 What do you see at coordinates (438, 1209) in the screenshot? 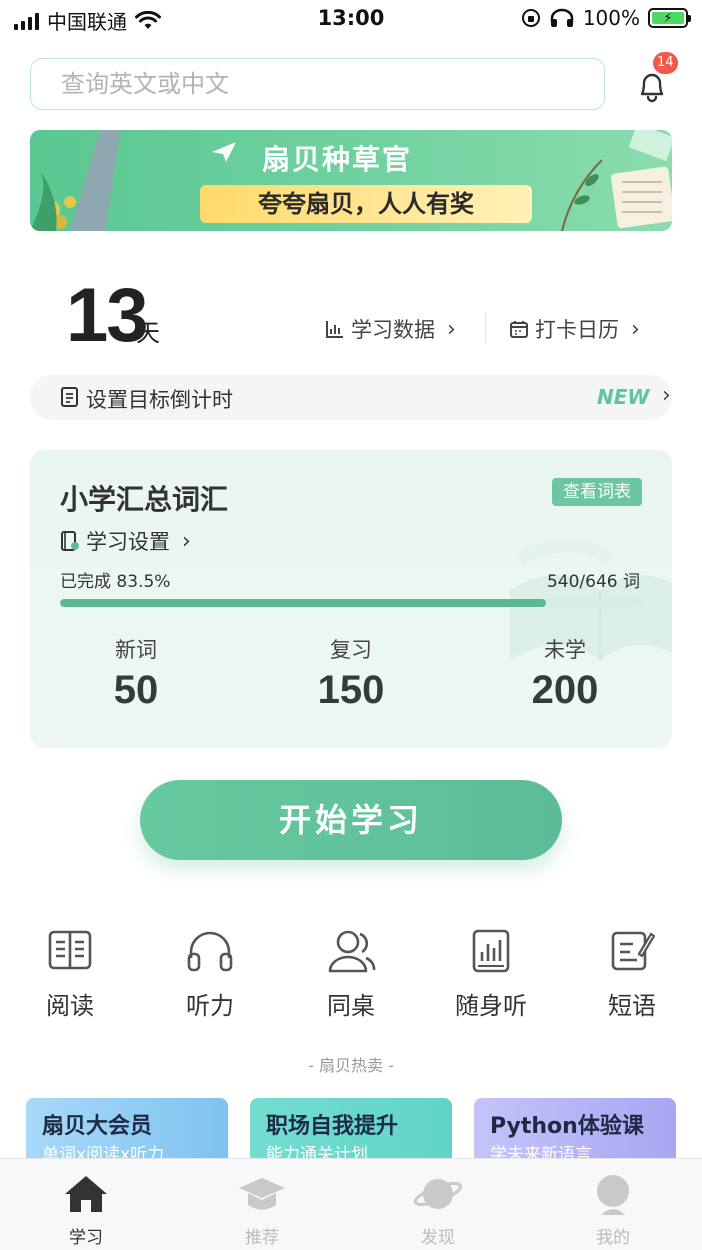
I see `tab-discover: 发现` at bounding box center [438, 1209].